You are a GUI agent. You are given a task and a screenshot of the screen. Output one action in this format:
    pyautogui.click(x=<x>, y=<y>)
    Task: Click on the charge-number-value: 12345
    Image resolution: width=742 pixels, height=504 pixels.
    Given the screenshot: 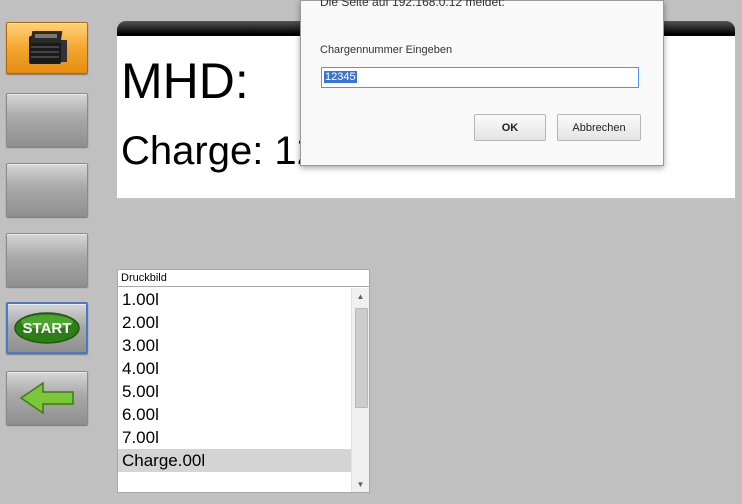 What is the action you would take?
    pyautogui.click(x=340, y=77)
    